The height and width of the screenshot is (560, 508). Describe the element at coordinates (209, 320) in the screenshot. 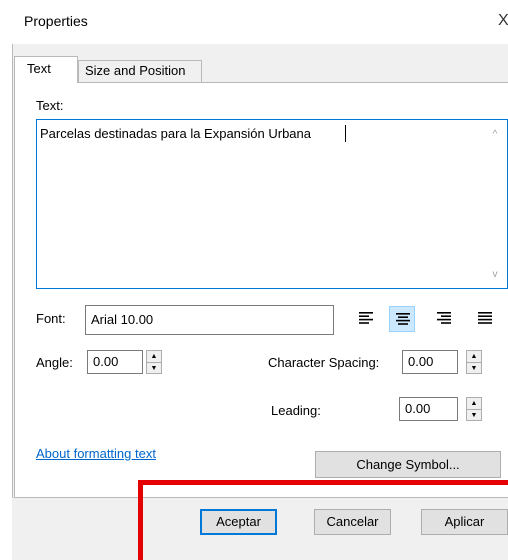

I see `font-field: Arial 10.00` at that location.